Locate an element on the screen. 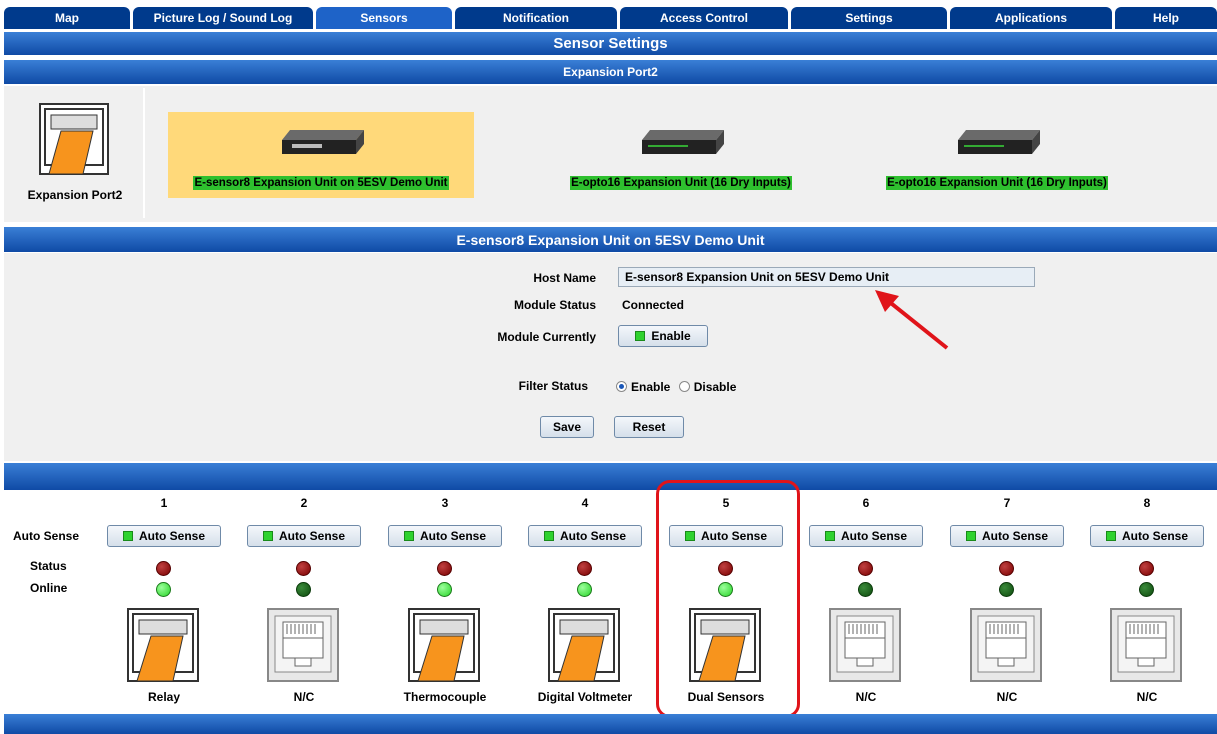  auto-sense-row-label: Auto Sense is located at coordinates (46, 536).